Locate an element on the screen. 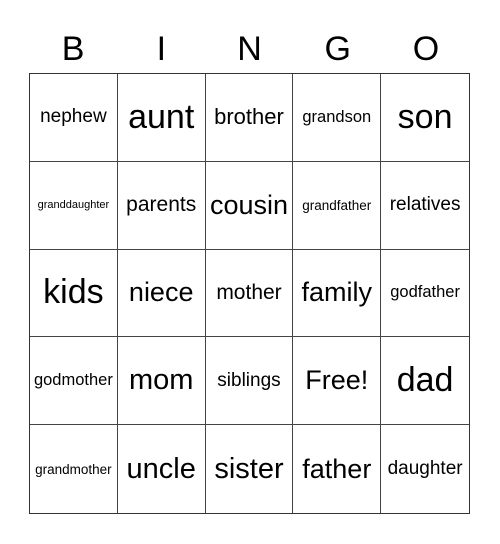  bingo-cell: sister is located at coordinates (250, 469).